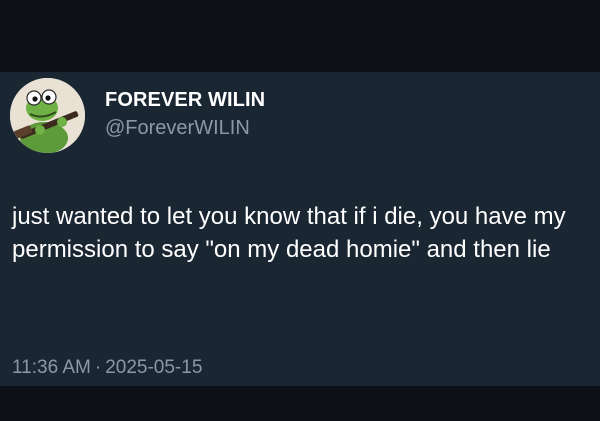 The width and height of the screenshot is (600, 421). I want to click on tweet-timestamp: 11:36 AM · 2025-05-15, so click(107, 368).